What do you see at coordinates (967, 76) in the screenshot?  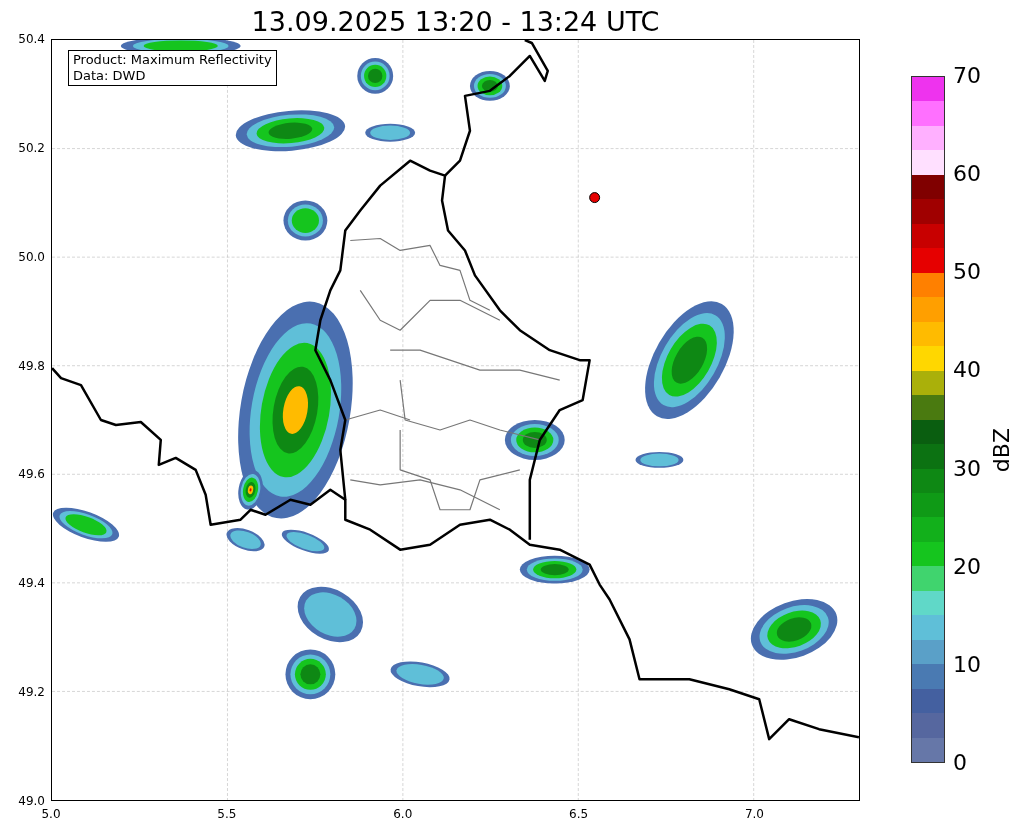 I see `colorbar-tick-label: 70` at bounding box center [967, 76].